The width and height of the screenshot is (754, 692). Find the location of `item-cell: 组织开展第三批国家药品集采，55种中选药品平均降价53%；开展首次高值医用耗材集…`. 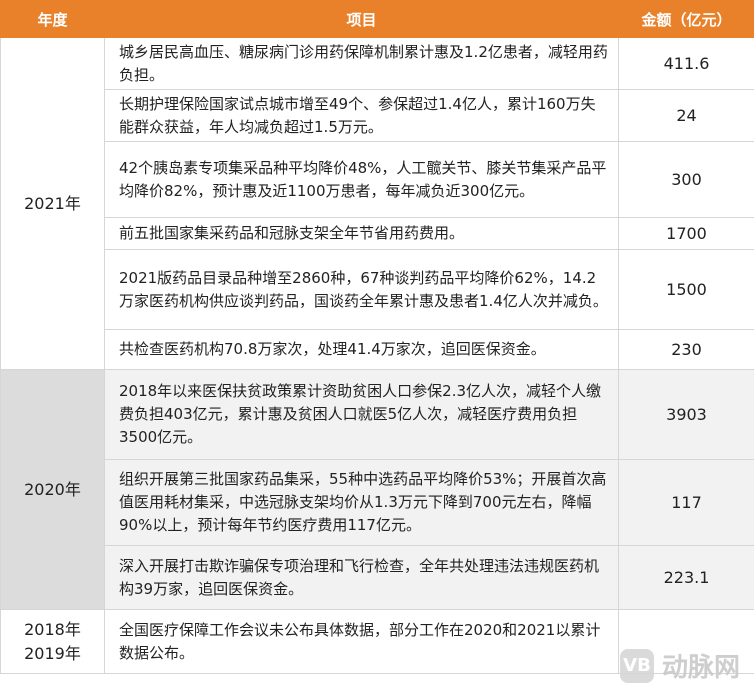

item-cell: 组织开展第三批国家药品集采，55种中选药品平均降价53%；开展首次高值医用耗材集… is located at coordinates (361, 502).